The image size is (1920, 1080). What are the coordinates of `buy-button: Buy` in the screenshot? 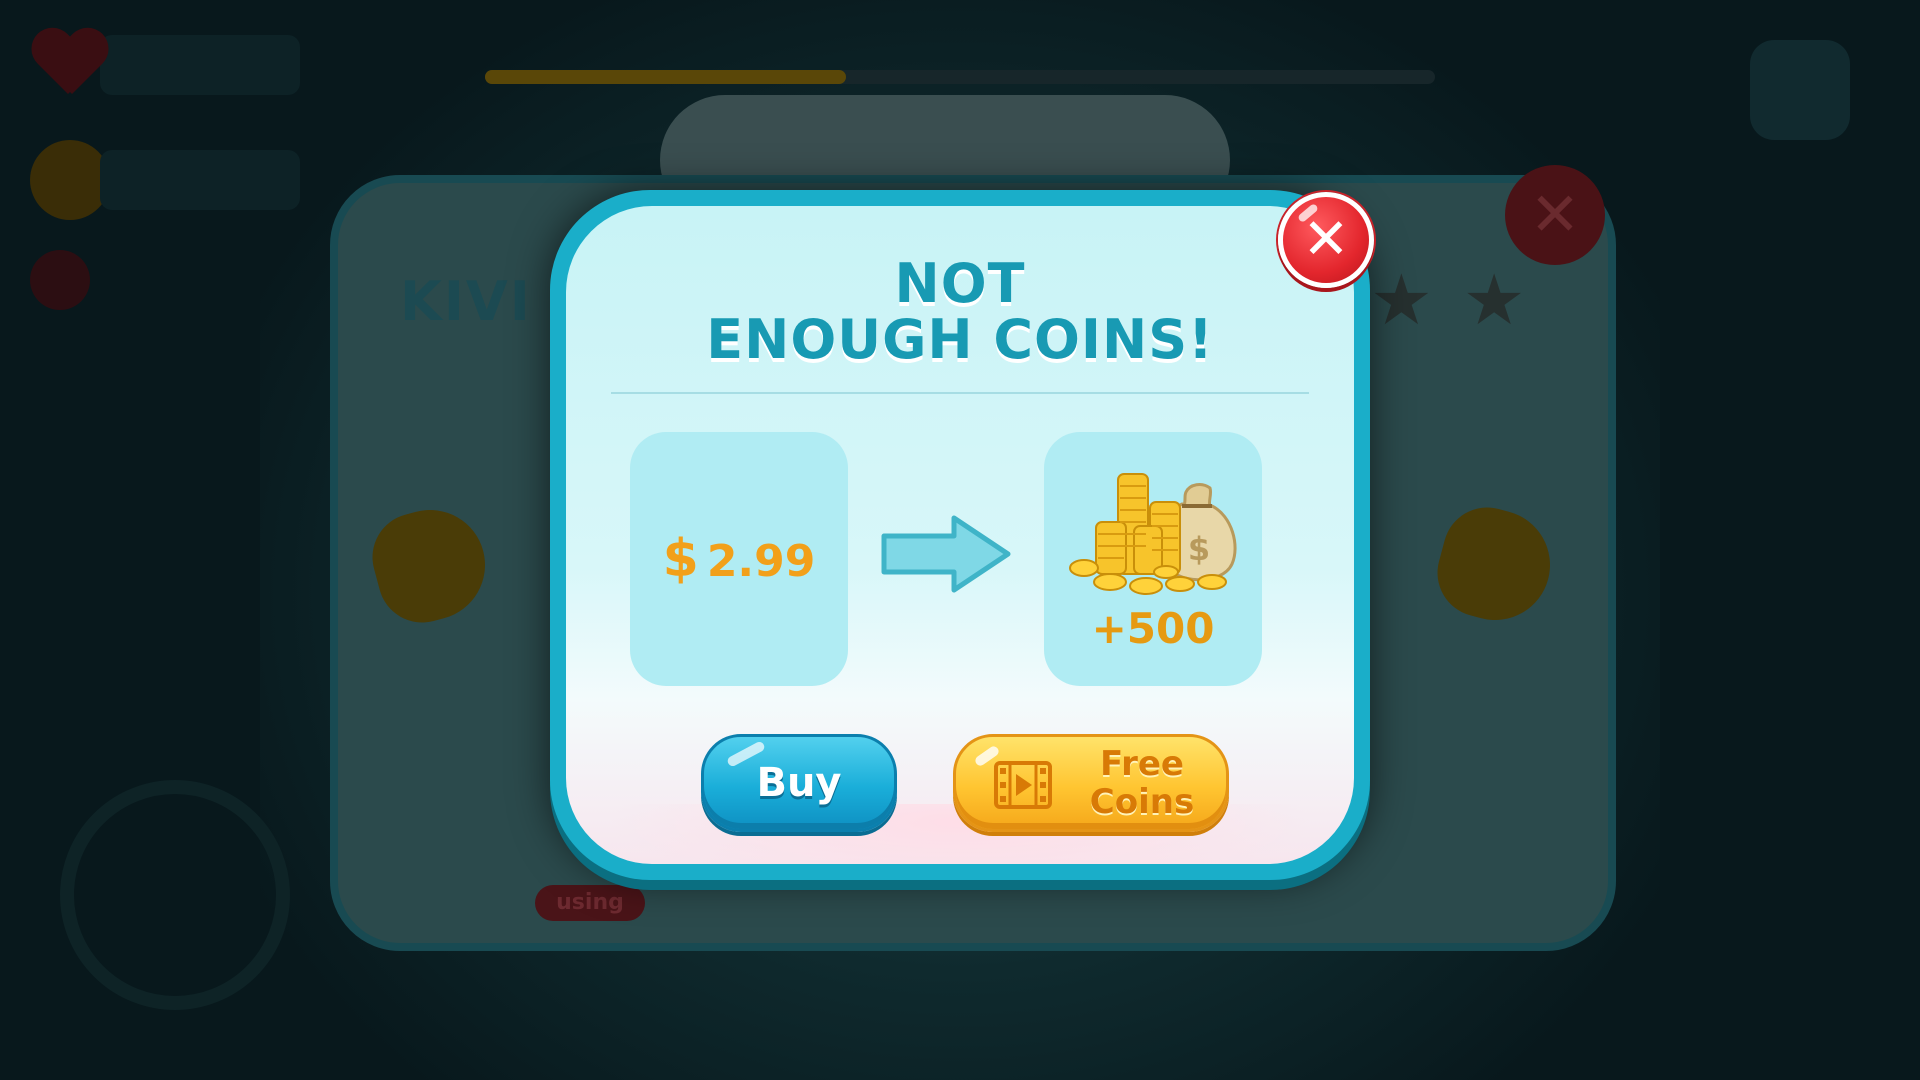 It's located at (799, 783).